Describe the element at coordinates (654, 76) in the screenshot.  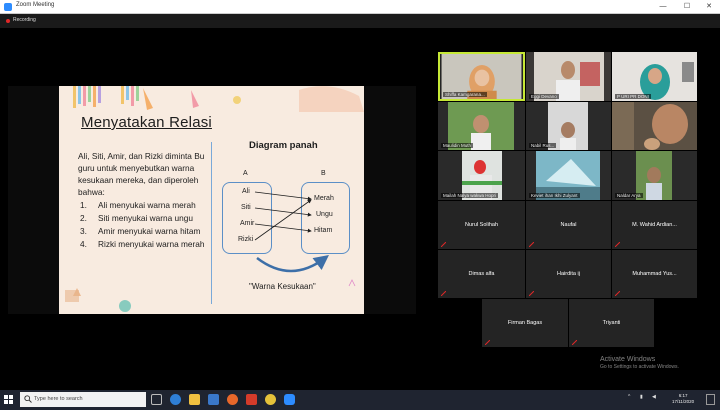
I see `participant-tile: P URI PR DONI` at that location.